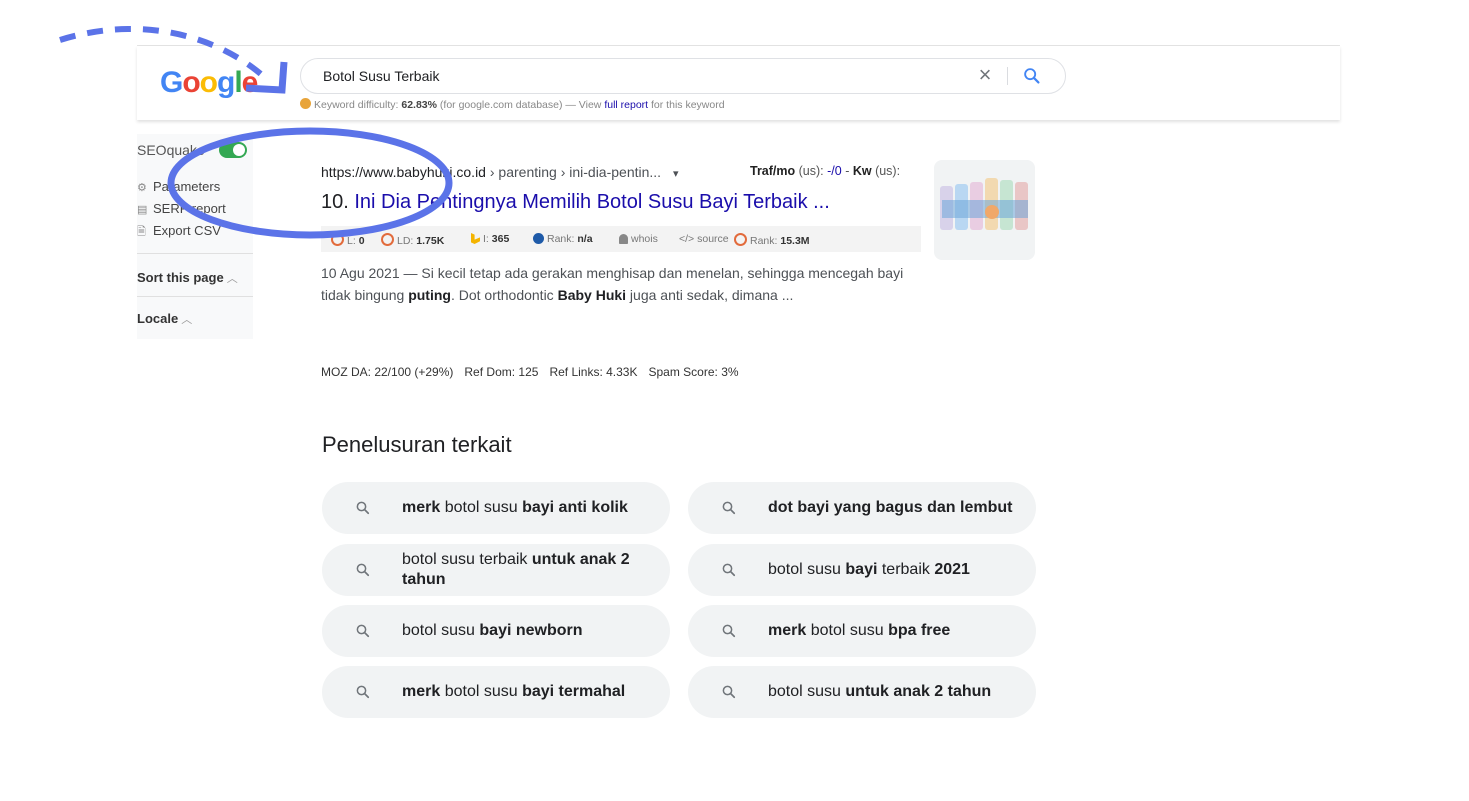  Describe the element at coordinates (890, 507) in the screenshot. I see `related-search-text: dot bayi yang bagus dan lembut` at that location.